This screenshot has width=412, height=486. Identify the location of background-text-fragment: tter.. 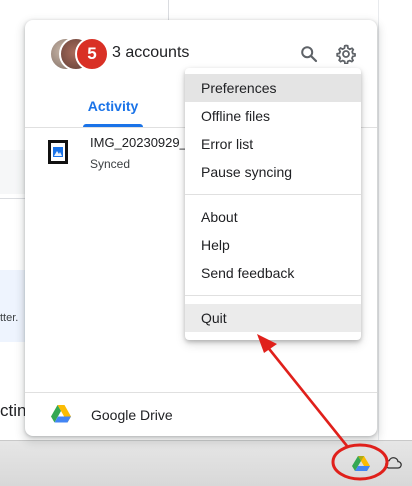
(9, 318).